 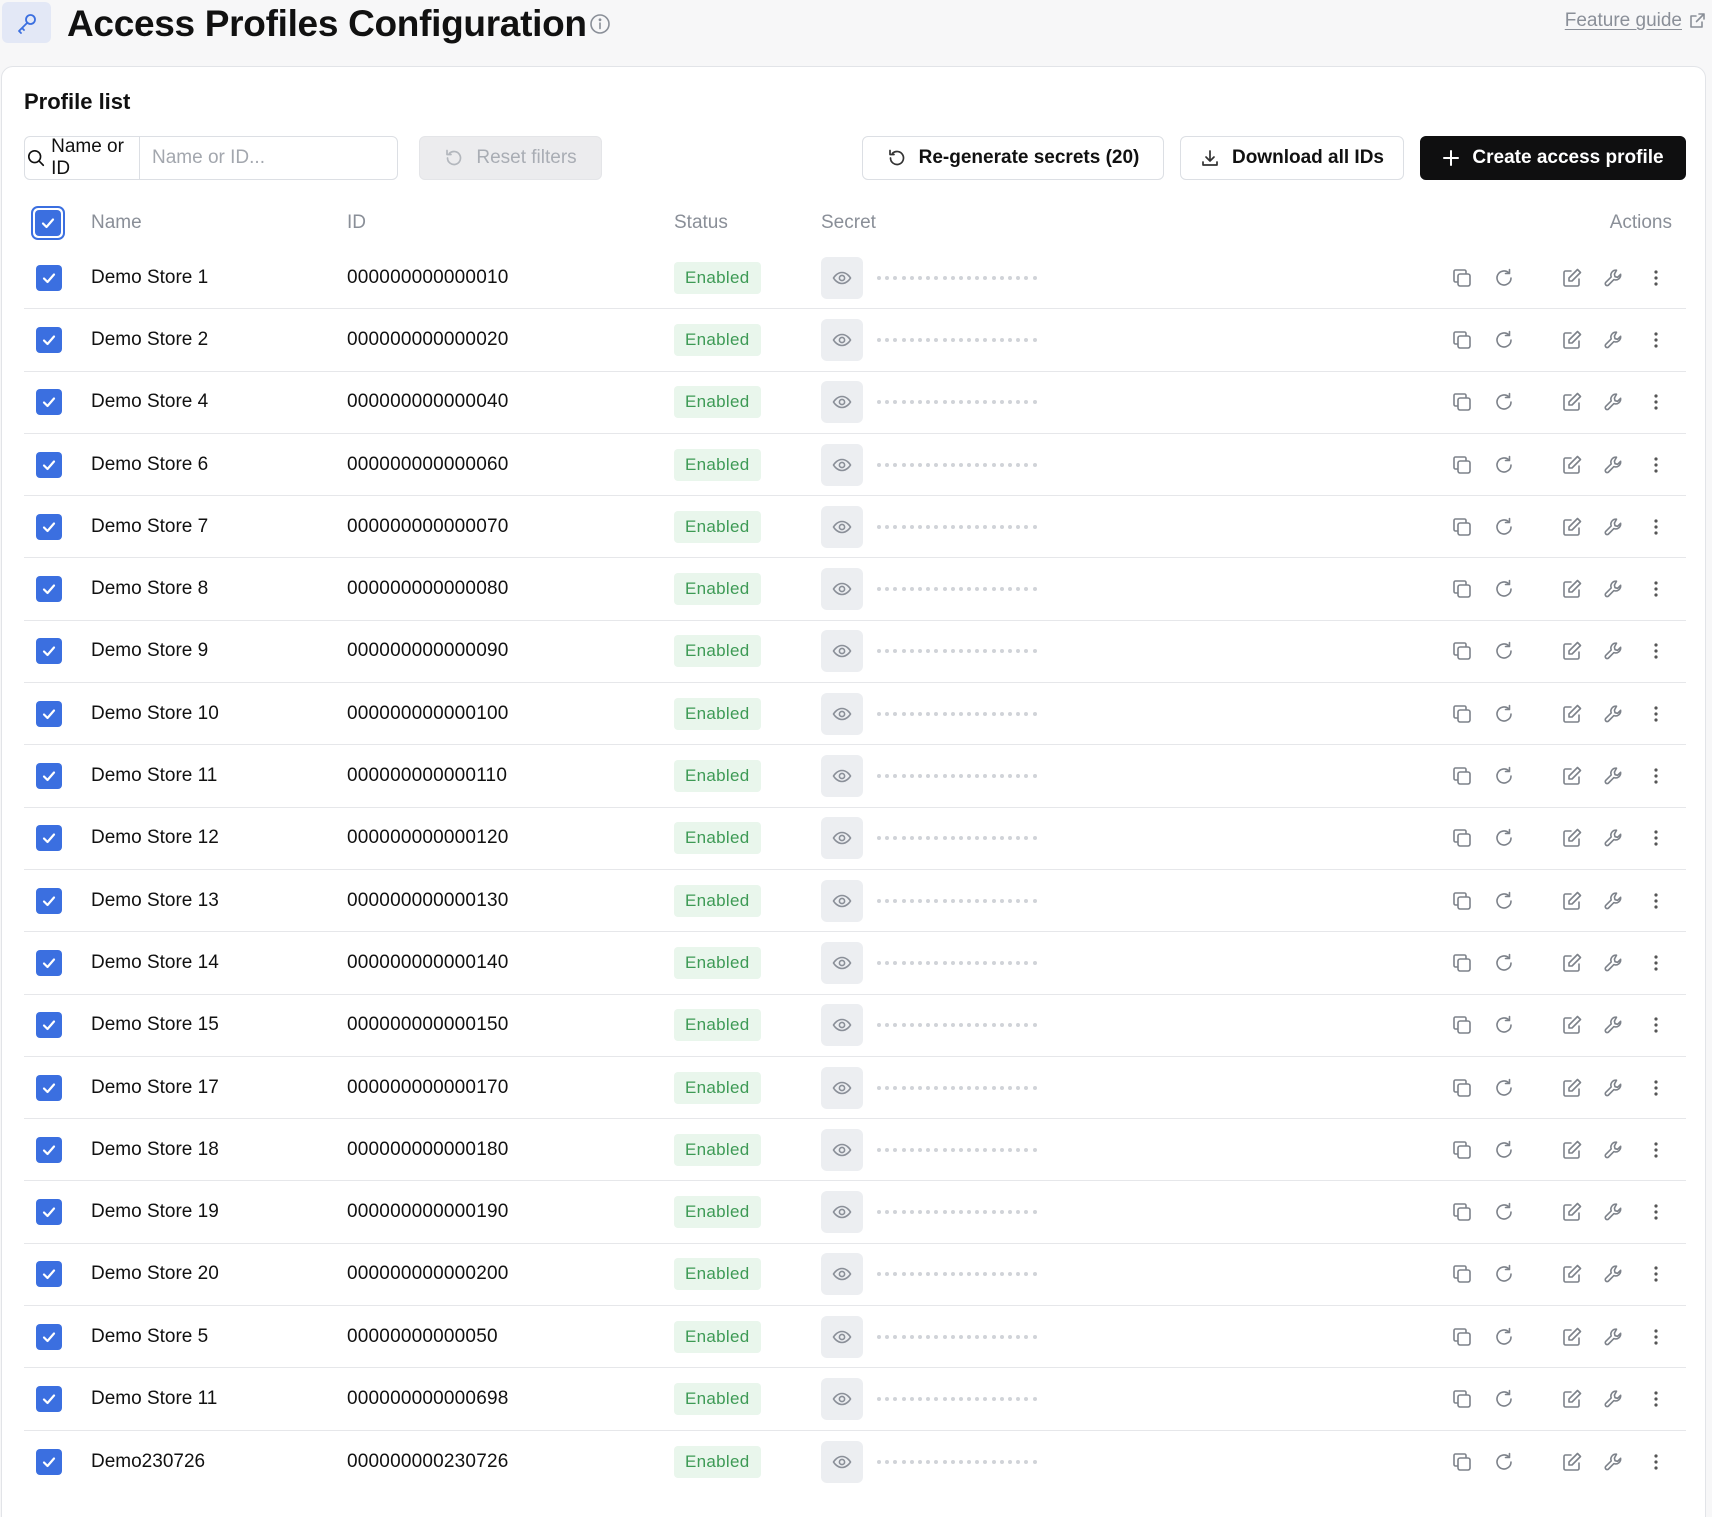 I want to click on profile-name: Demo Store 14, so click(x=155, y=963).